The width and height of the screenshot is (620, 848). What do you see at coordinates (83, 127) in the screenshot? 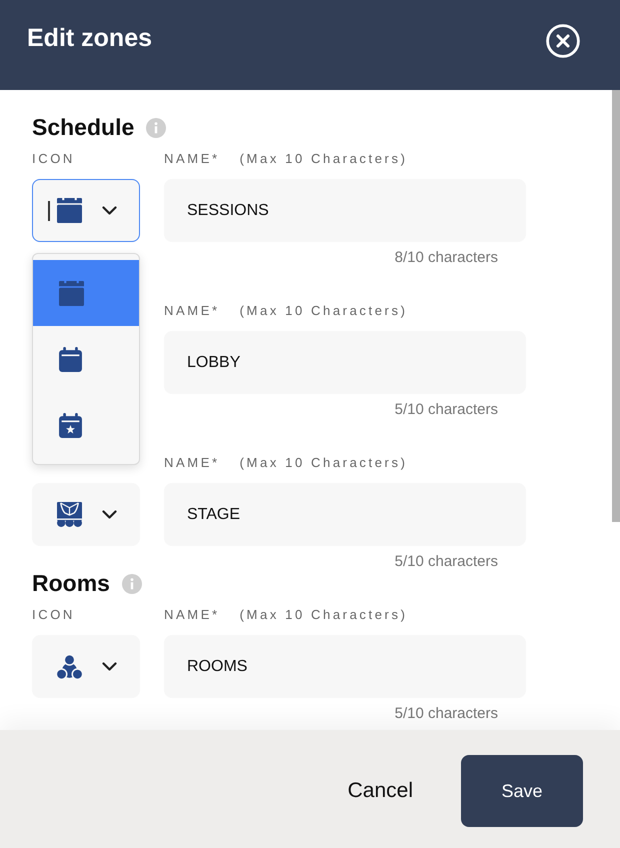
I see `section-title: Schedule` at bounding box center [83, 127].